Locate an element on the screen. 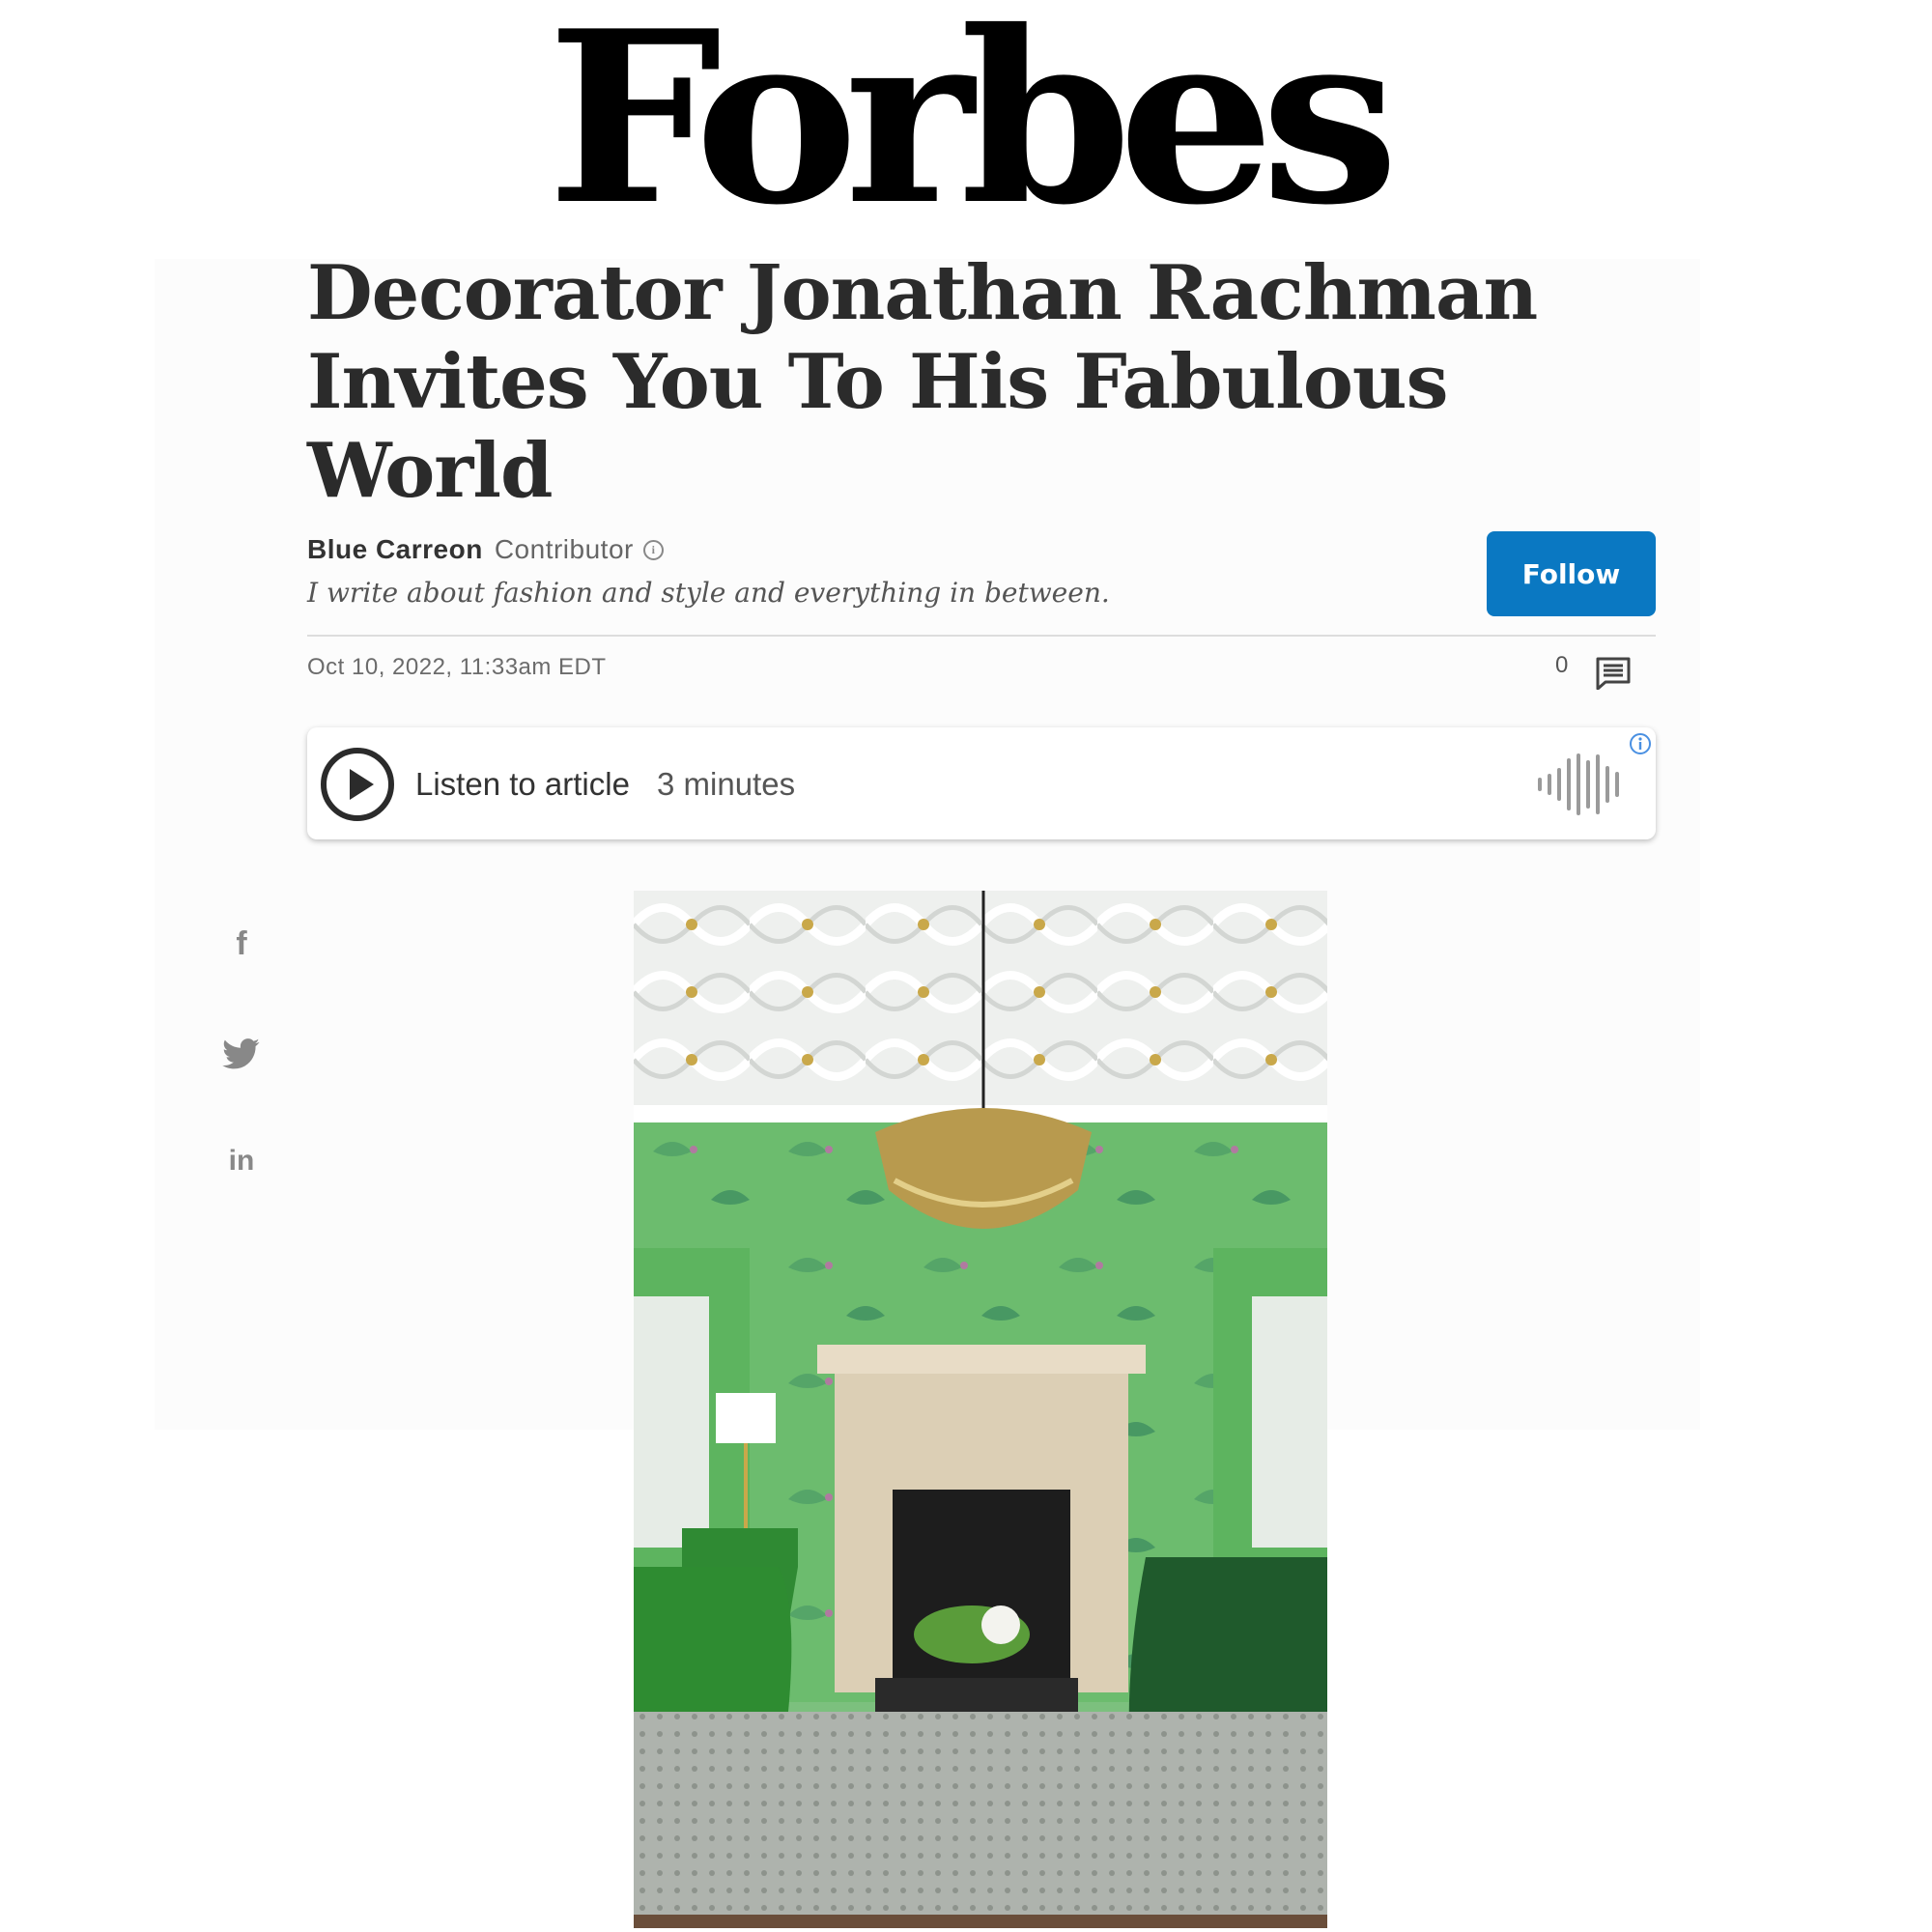 Image resolution: width=1932 pixels, height=1932 pixels. info-icon: i is located at coordinates (653, 549).